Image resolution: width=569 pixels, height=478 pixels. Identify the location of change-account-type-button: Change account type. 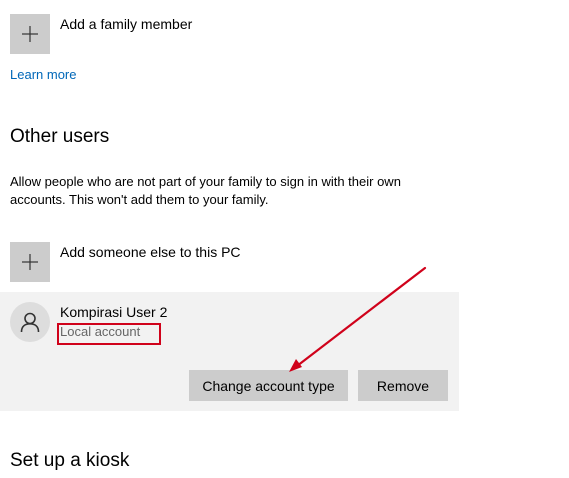
(268, 385).